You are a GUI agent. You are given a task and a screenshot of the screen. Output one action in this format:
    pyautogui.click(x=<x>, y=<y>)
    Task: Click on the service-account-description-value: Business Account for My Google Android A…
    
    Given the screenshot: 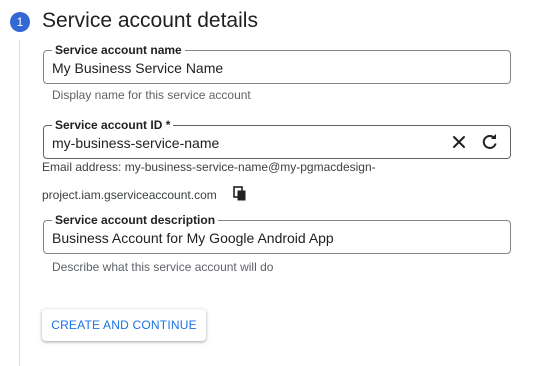 What is the action you would take?
    pyautogui.click(x=193, y=238)
    